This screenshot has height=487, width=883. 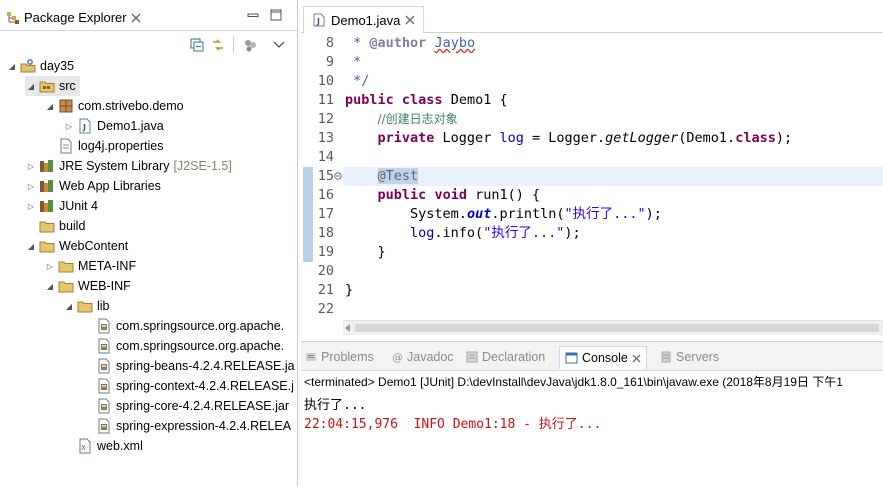 I want to click on tree-item: ▷ JUnit 4, so click(x=61, y=206).